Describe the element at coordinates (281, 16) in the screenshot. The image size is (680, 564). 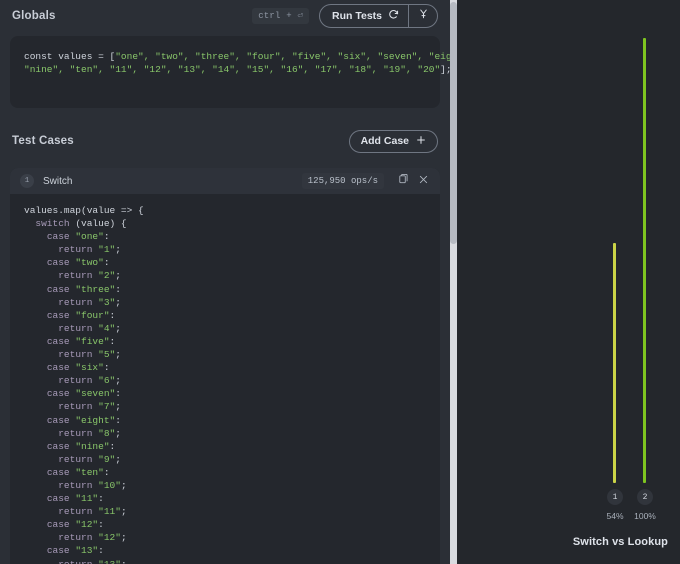
I see `run-shortcut-hint: ctrl + ⏎` at that location.